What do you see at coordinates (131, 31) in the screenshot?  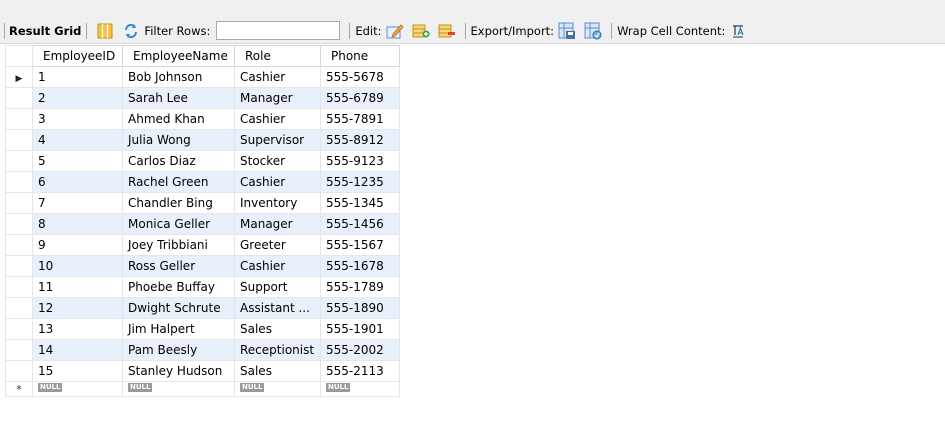 I see `refresh-icon` at bounding box center [131, 31].